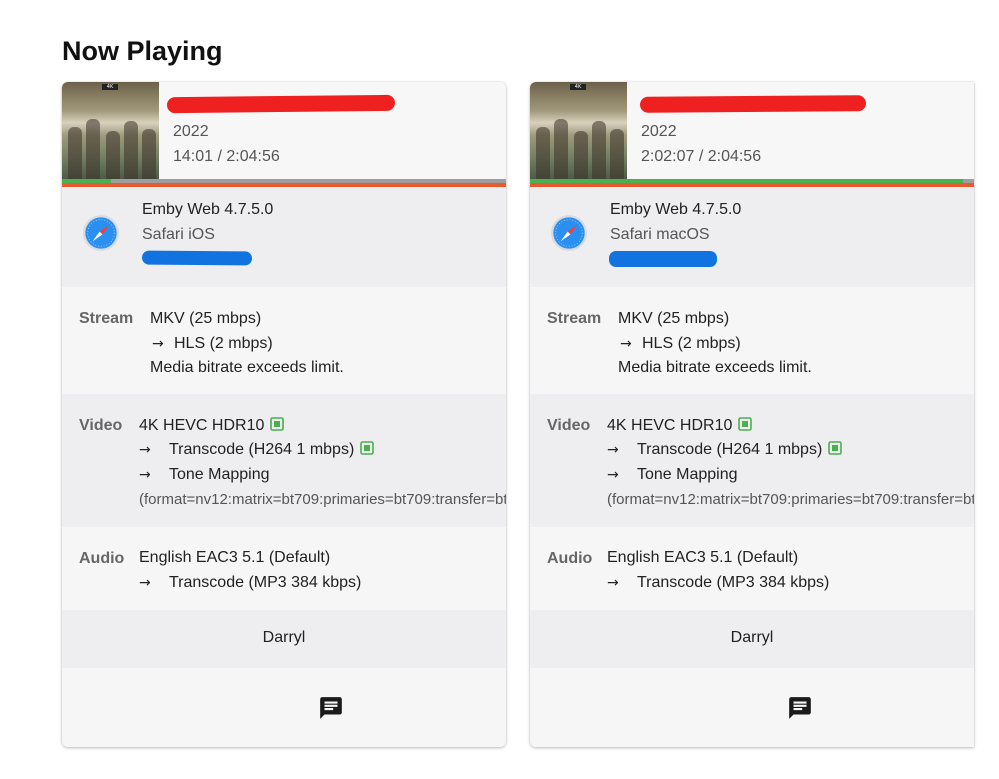 This screenshot has width=999, height=779. I want to click on playback-time: 2:02:07 / 2:04:56, so click(701, 156).